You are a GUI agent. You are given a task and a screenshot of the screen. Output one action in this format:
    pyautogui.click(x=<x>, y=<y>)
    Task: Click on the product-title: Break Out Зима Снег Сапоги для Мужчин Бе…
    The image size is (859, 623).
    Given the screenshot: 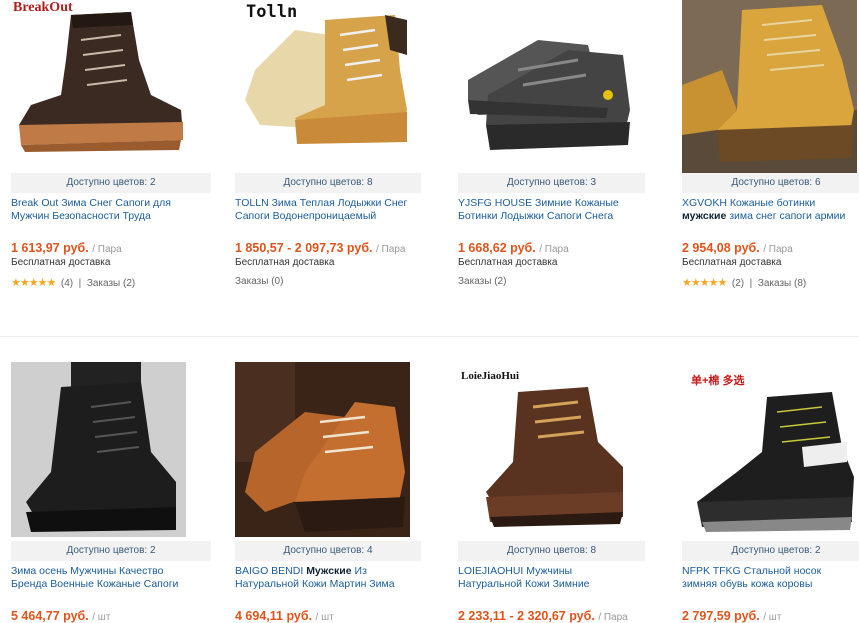 What is the action you would take?
    pyautogui.click(x=99, y=210)
    